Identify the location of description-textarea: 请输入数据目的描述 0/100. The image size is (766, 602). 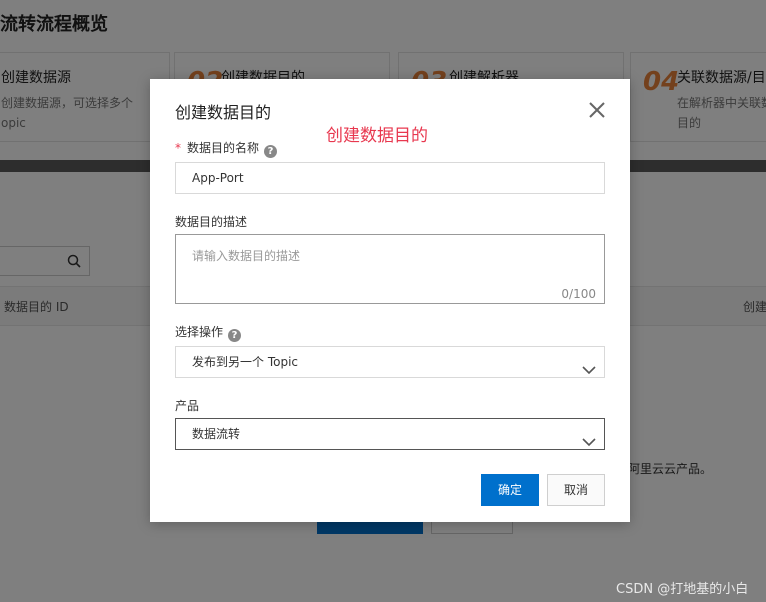
(390, 269).